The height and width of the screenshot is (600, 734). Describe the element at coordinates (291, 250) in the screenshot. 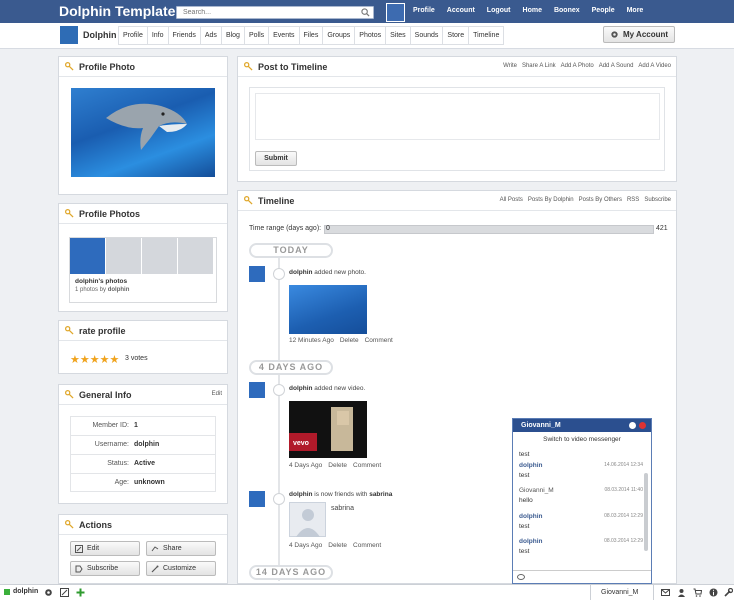

I see `date-separator: TODAY` at that location.